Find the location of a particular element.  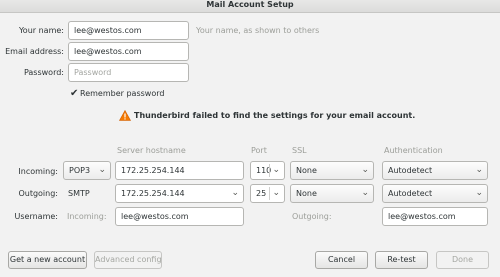

warning-triangle-icon is located at coordinates (125, 115).